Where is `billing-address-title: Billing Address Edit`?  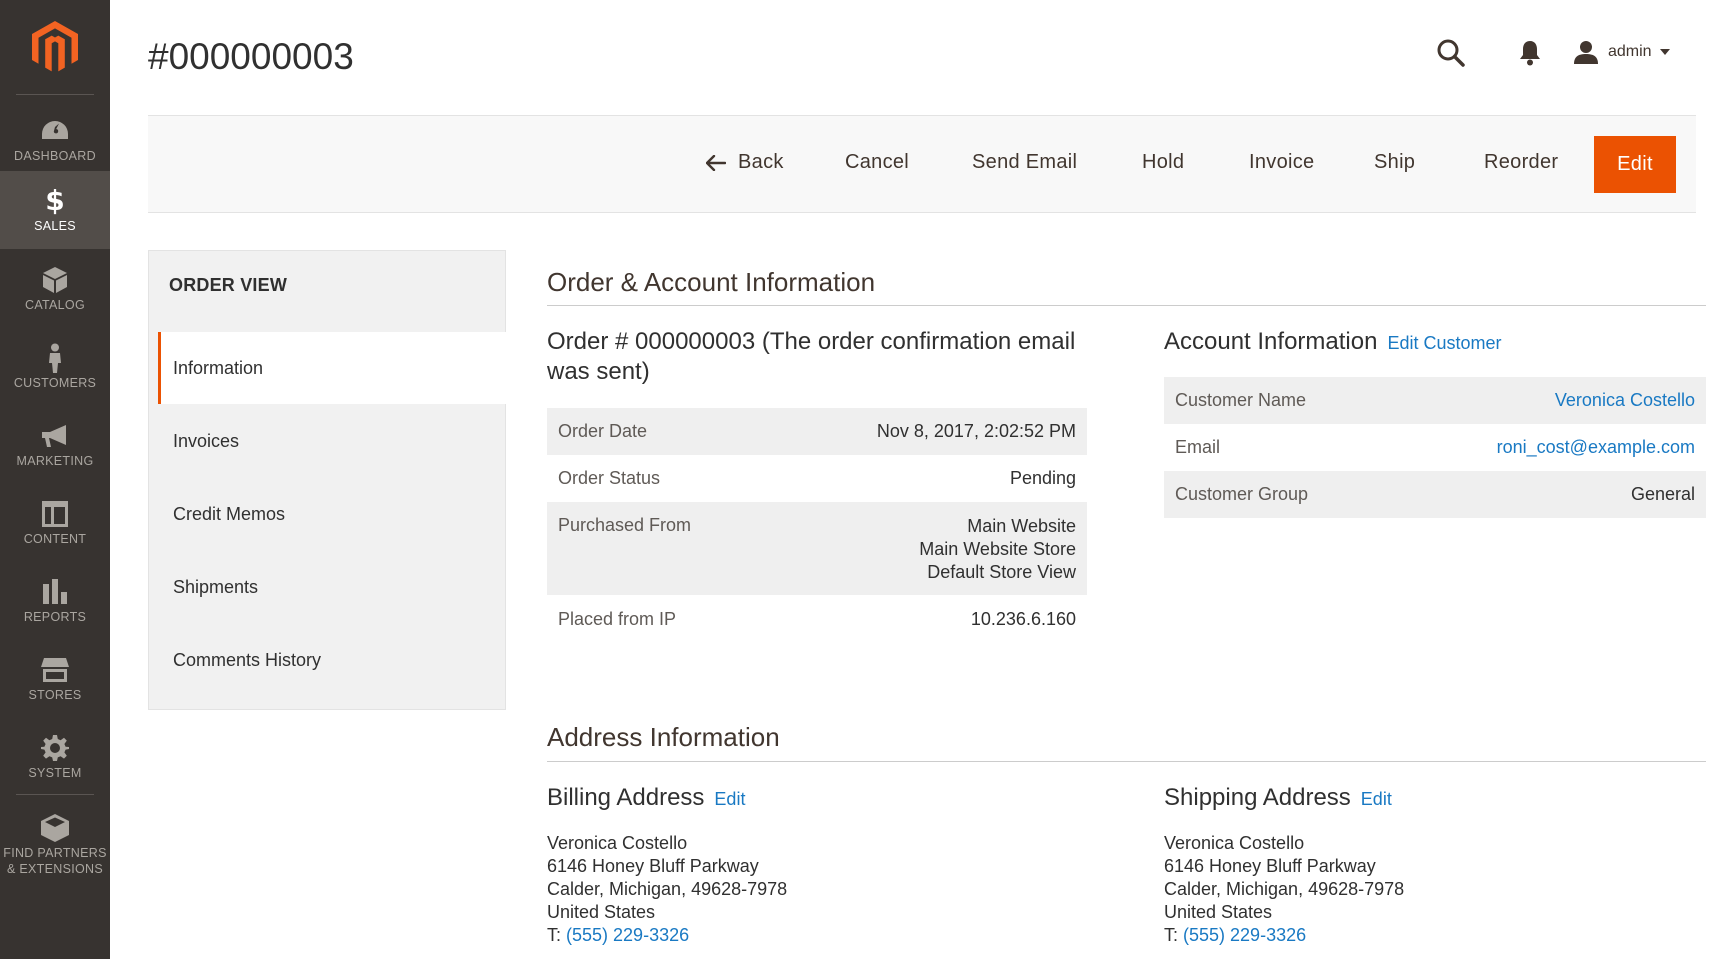 billing-address-title: Billing Address Edit is located at coordinates (646, 798).